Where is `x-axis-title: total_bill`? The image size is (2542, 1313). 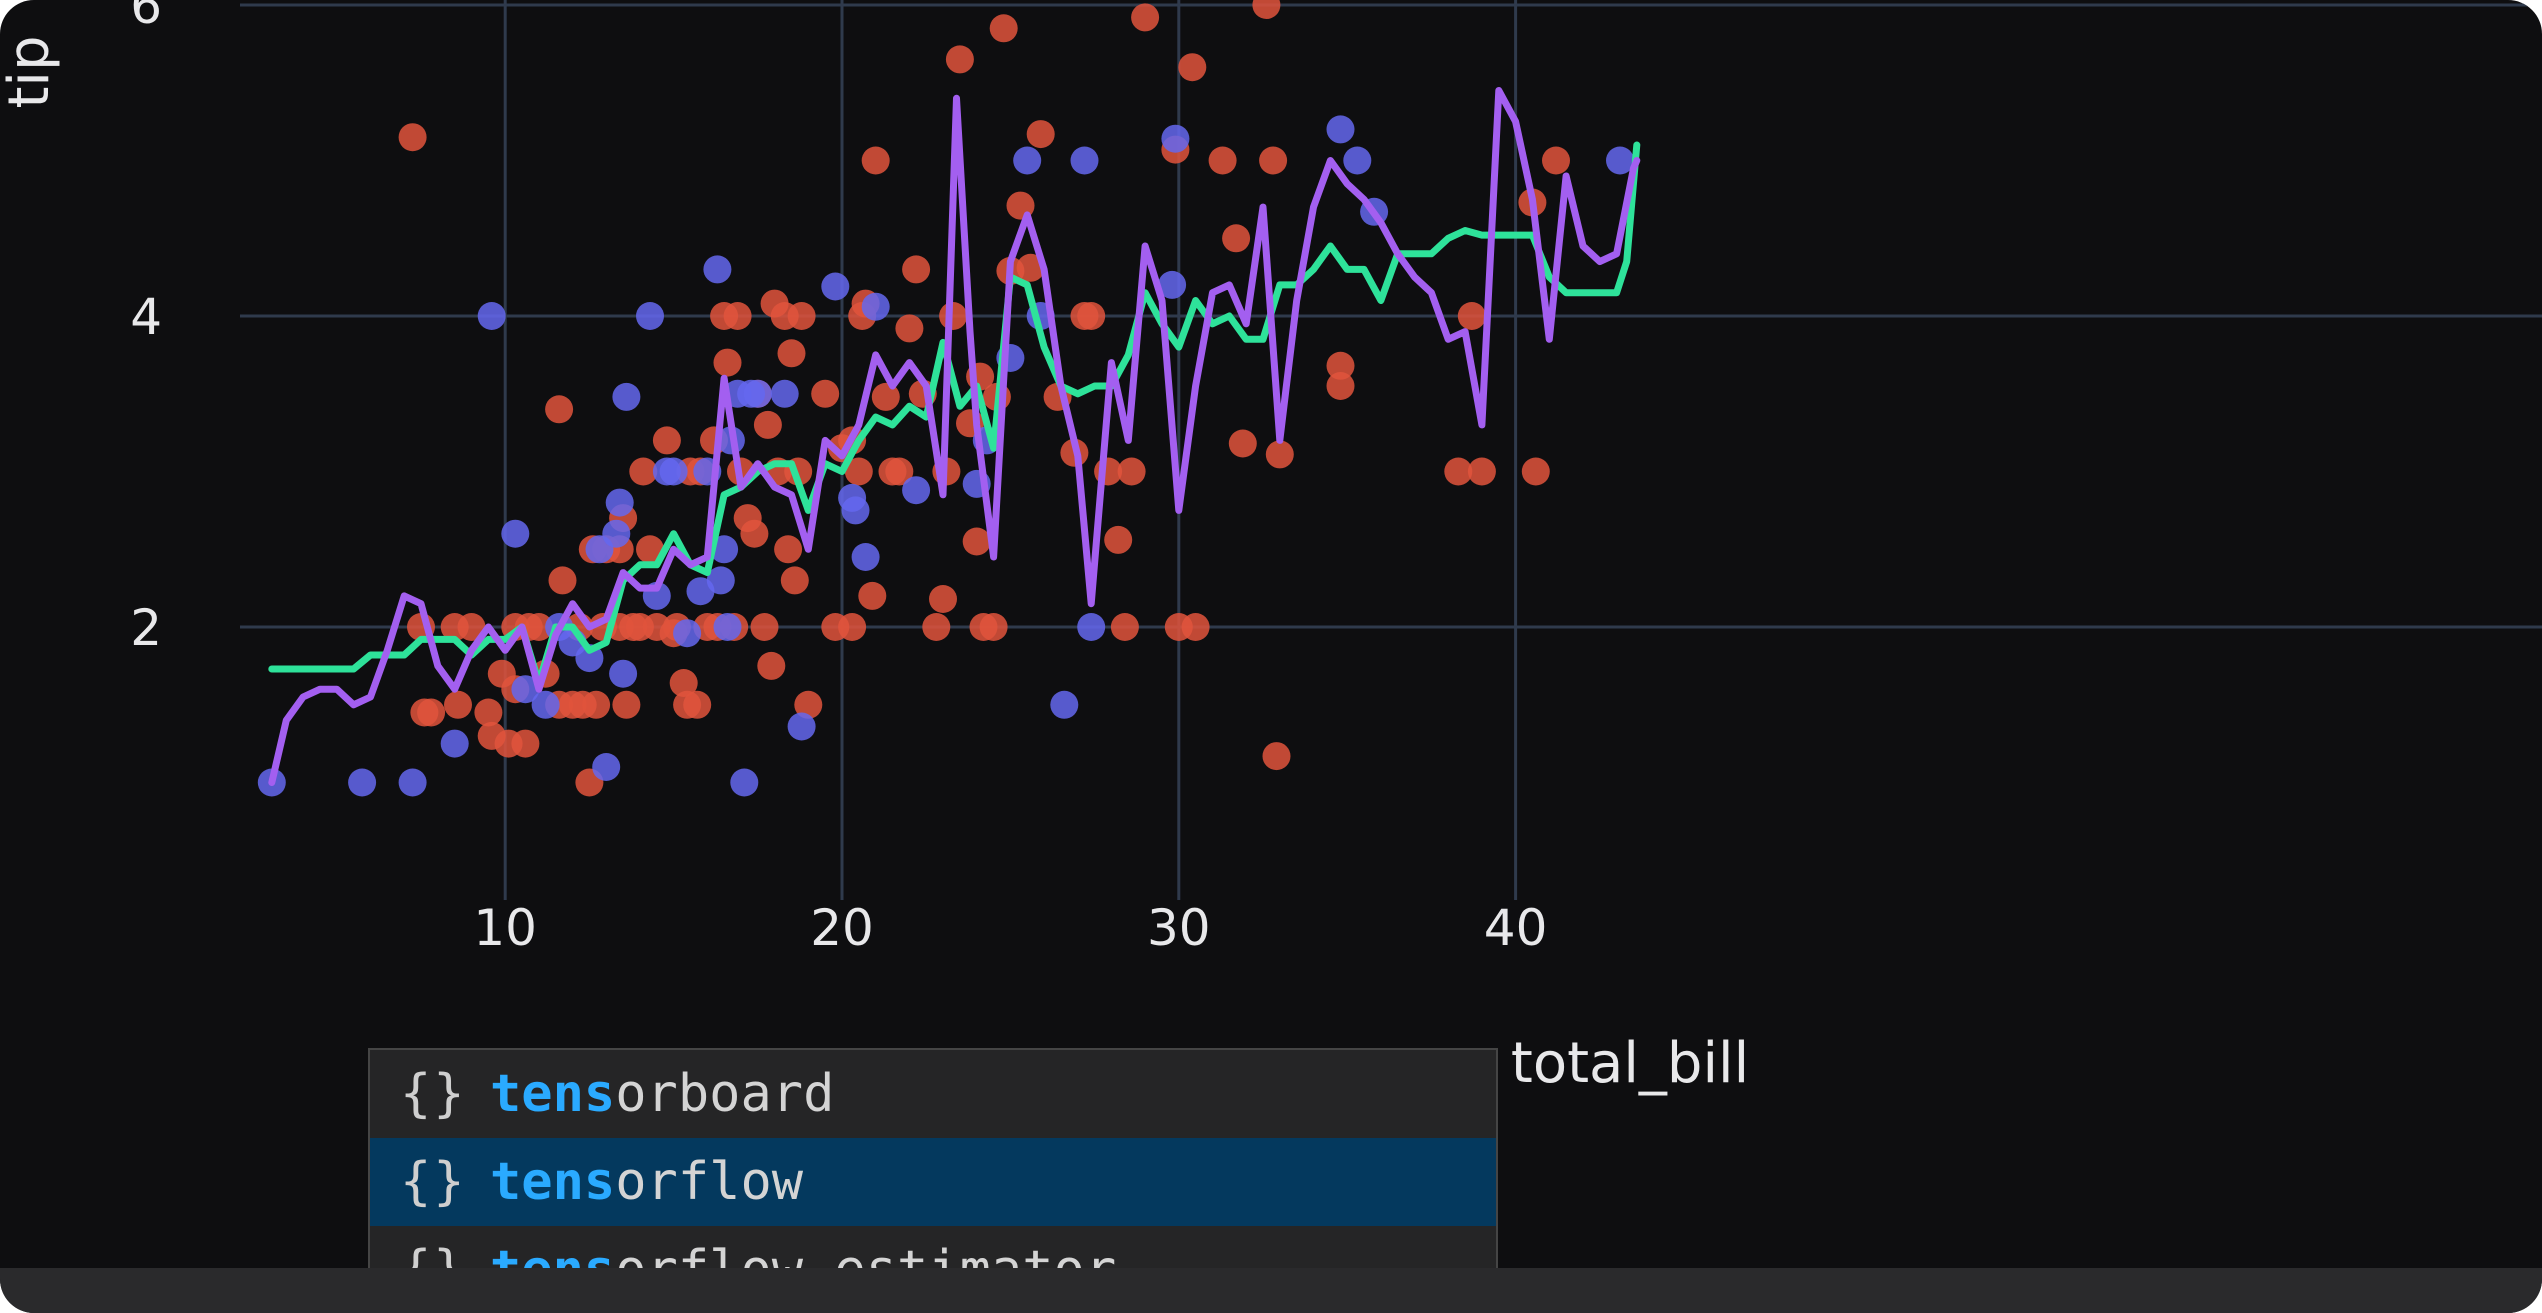
x-axis-title: total_bill is located at coordinates (1630, 1063).